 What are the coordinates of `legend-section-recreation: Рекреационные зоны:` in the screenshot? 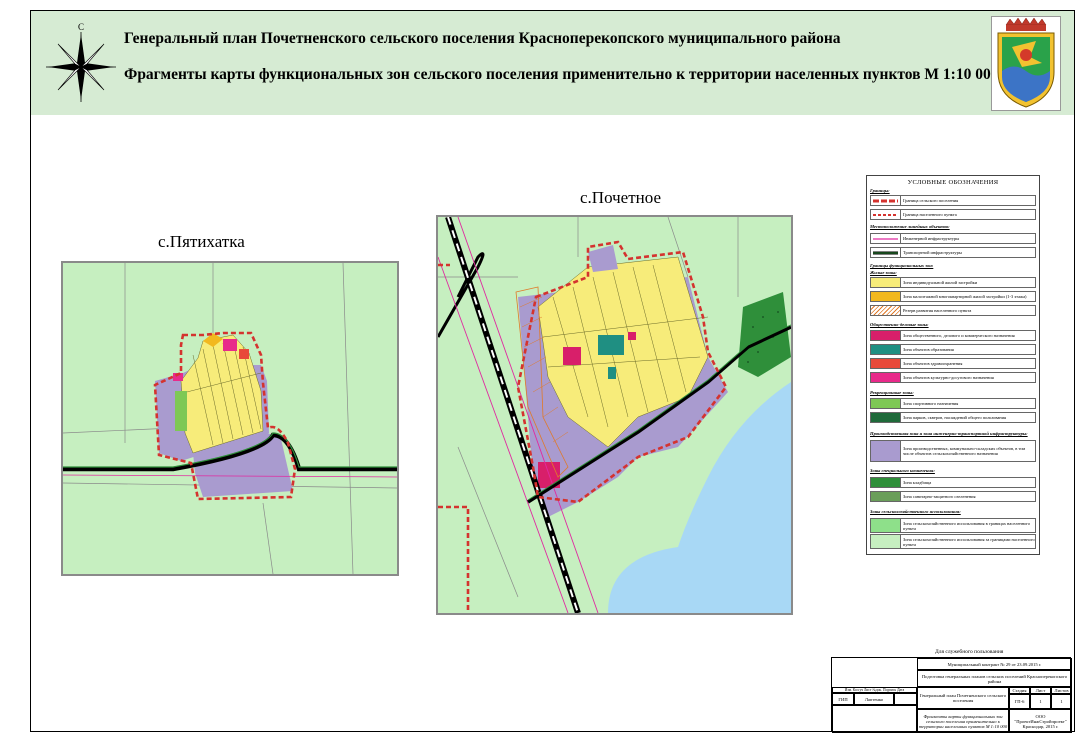 It's located at (892, 392).